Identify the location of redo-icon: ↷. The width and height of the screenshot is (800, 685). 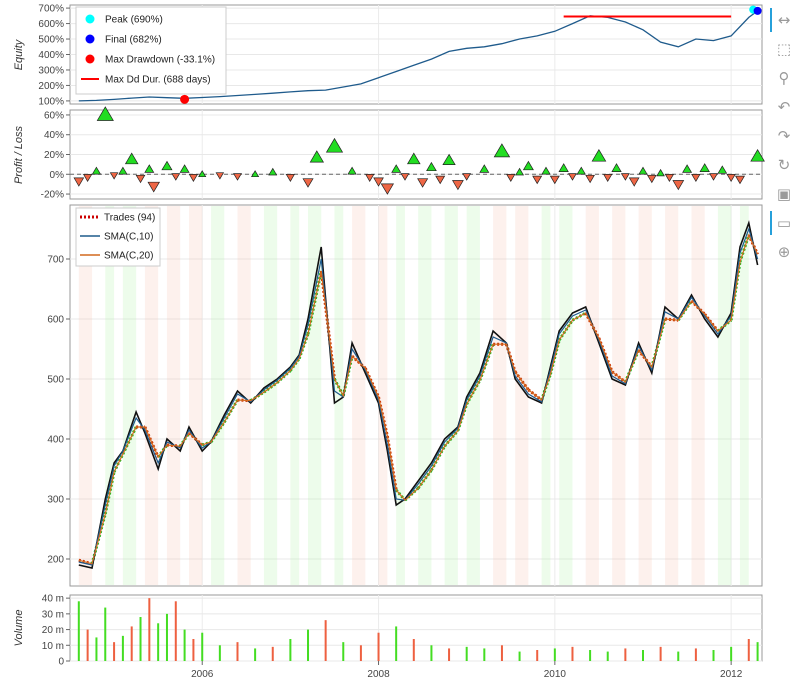
(784, 136).